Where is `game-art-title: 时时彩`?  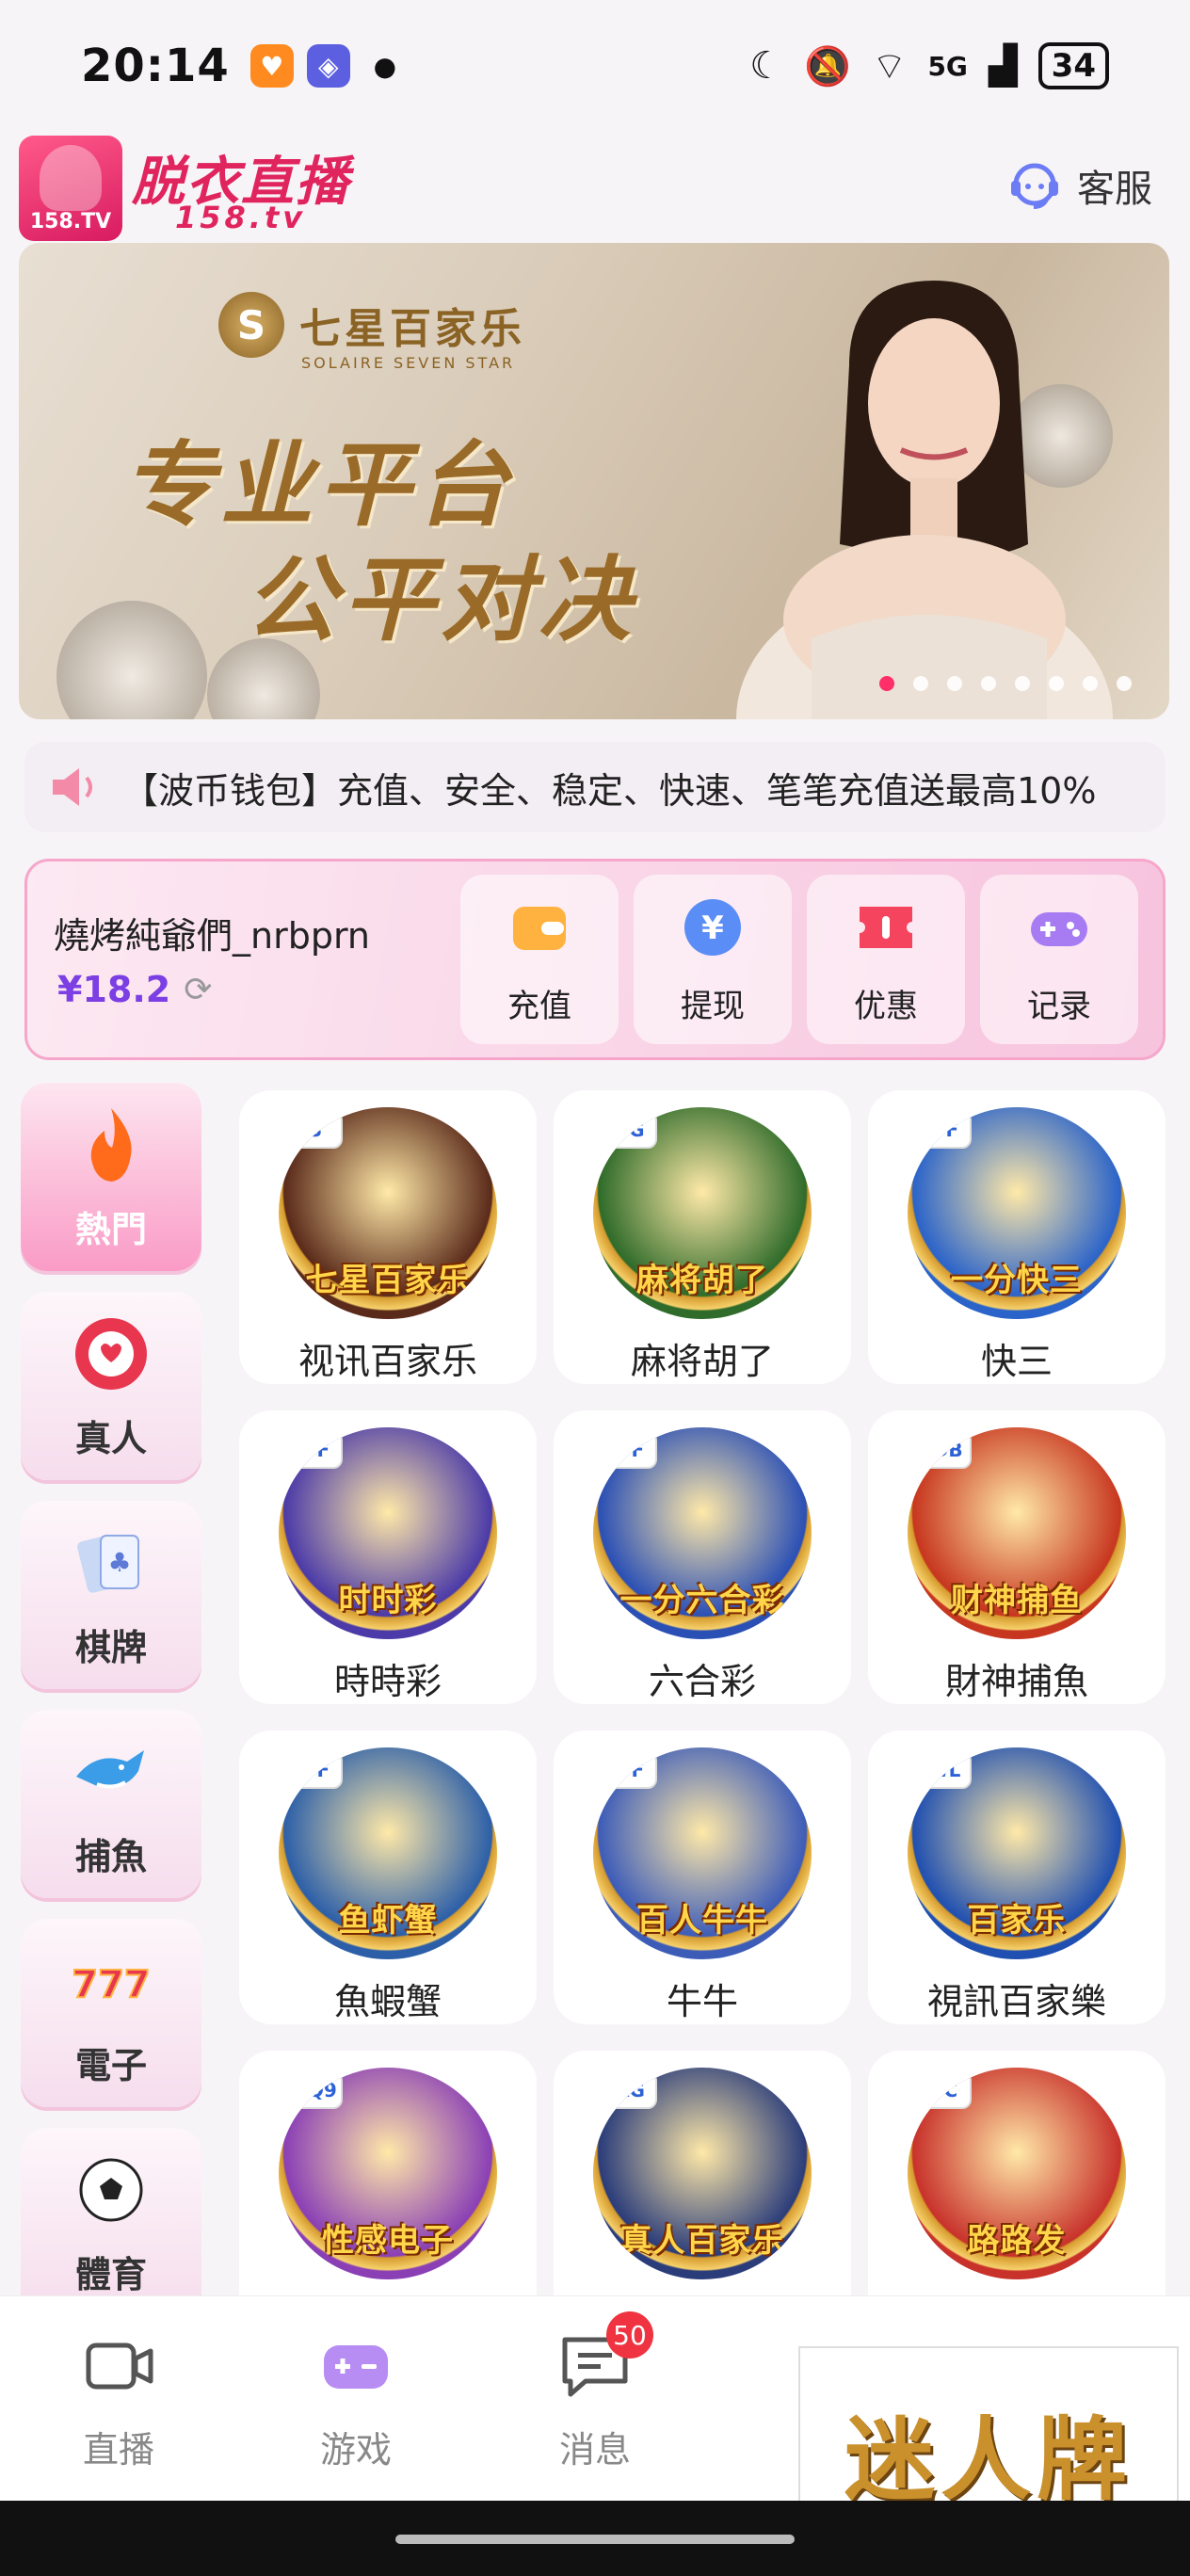 game-art-title: 时时彩 is located at coordinates (388, 1600).